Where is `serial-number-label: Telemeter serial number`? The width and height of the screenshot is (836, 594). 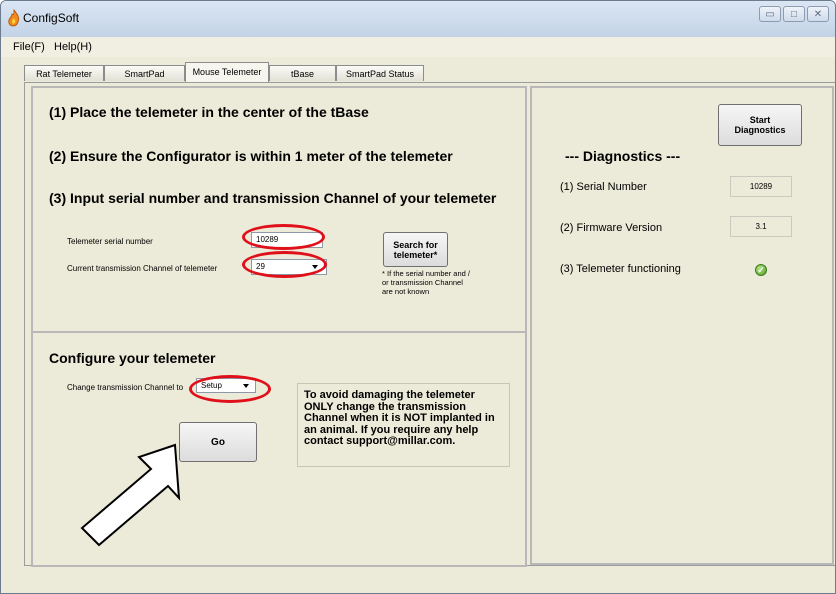
serial-number-label: Telemeter serial number is located at coordinates (110, 241).